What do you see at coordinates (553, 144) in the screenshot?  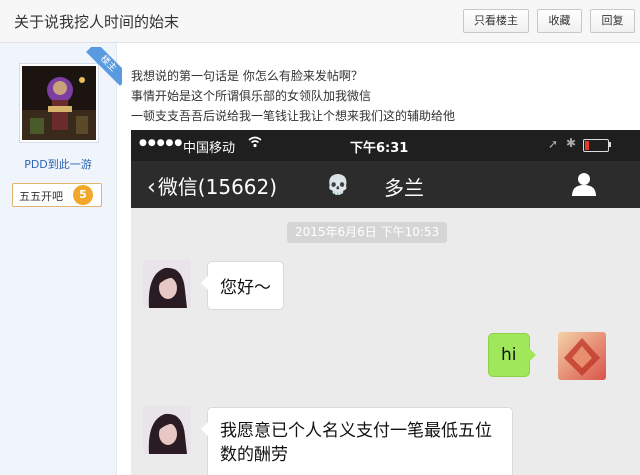 I see `location-icon: ➚` at bounding box center [553, 144].